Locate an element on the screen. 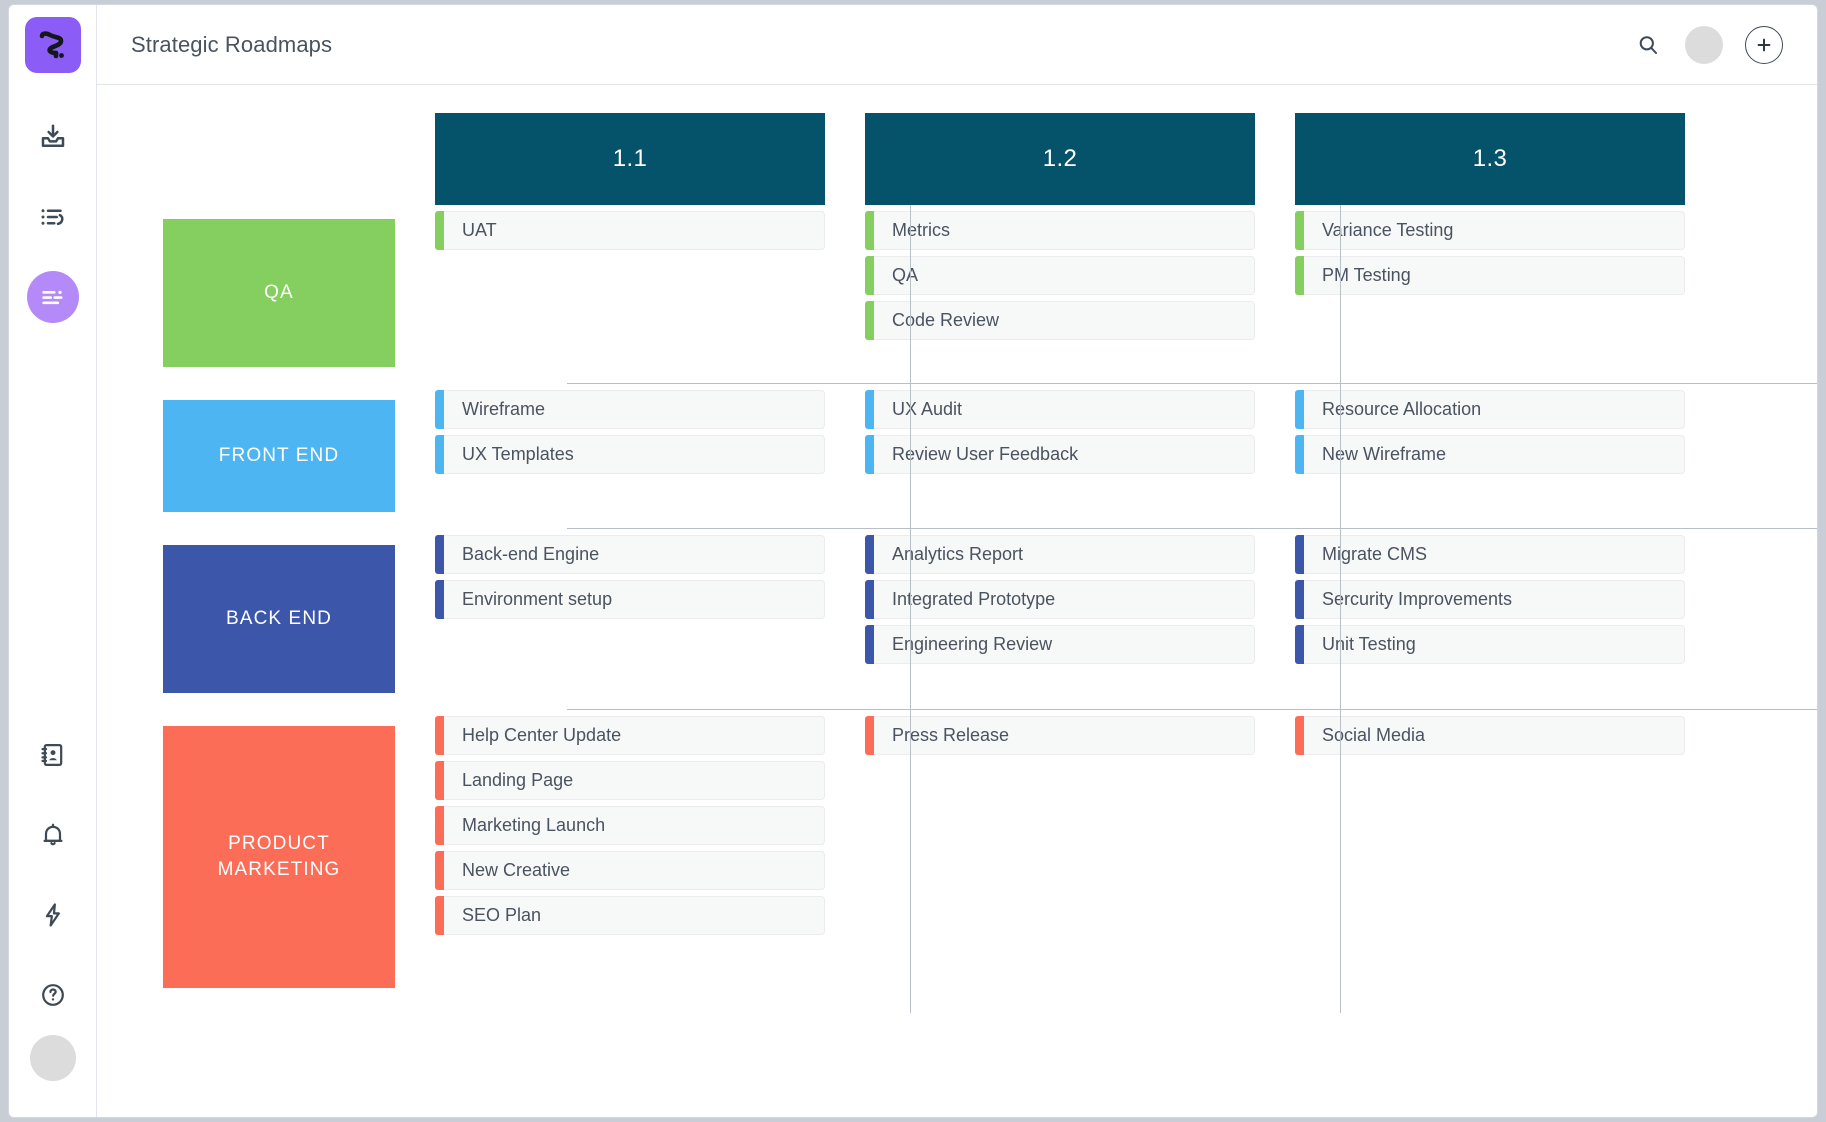  add-button is located at coordinates (1764, 44).